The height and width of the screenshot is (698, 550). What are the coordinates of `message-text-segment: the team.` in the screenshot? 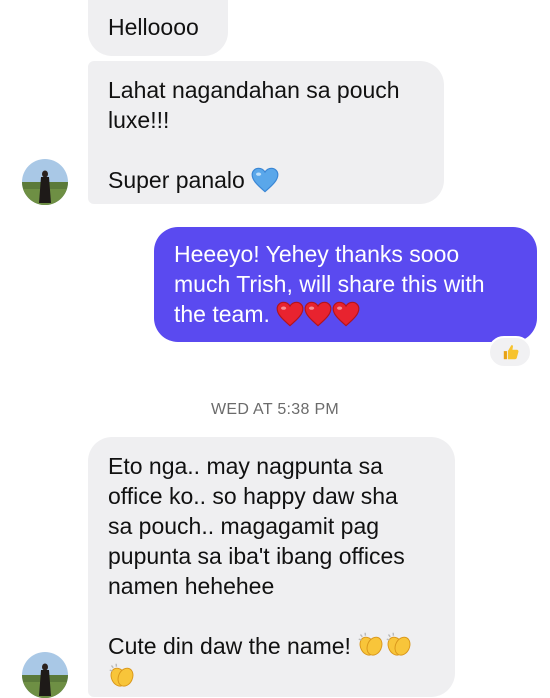 It's located at (222, 314).